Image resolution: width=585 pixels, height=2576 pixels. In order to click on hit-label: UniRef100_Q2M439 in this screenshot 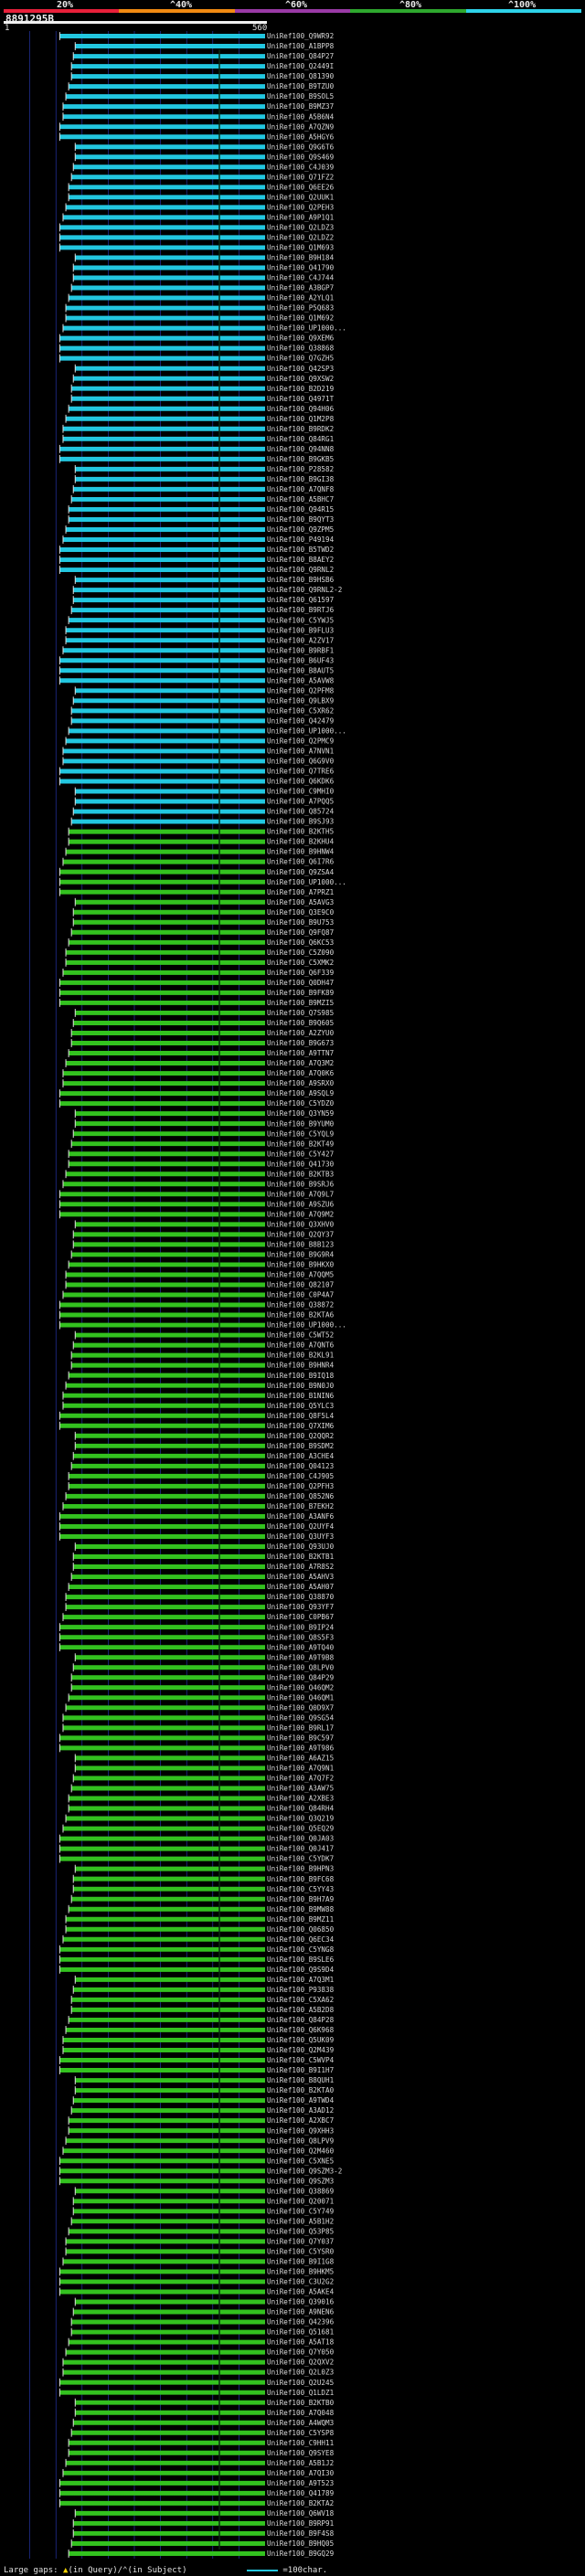, I will do `click(301, 2050)`.